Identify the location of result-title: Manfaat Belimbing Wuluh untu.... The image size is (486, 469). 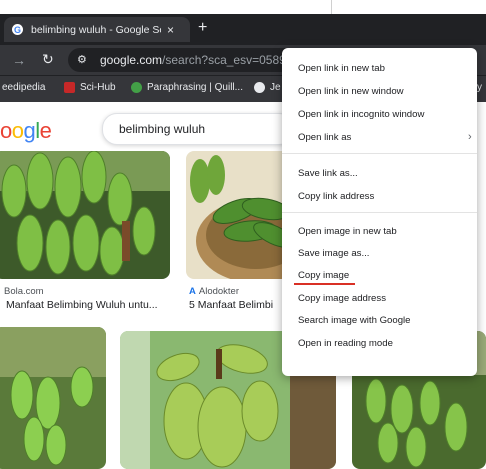
(82, 305).